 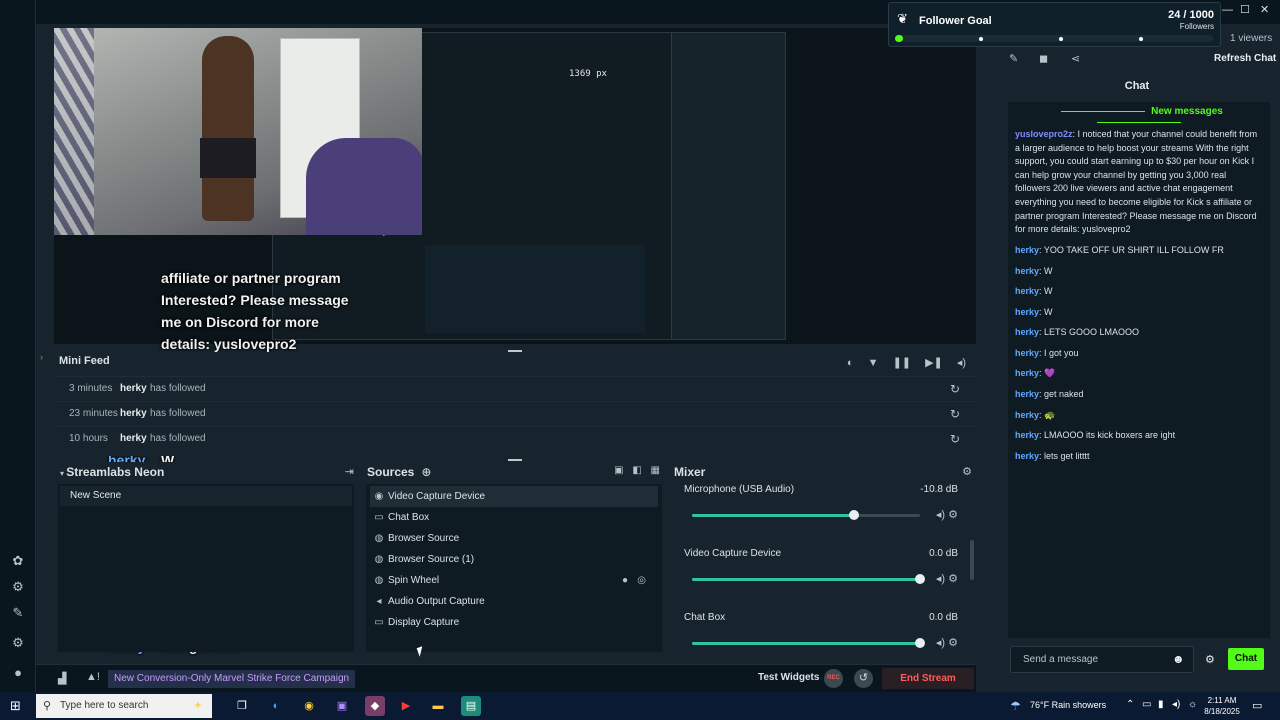 What do you see at coordinates (349, 471) in the screenshot?
I see `scene-transition-icon: ⇥` at bounding box center [349, 471].